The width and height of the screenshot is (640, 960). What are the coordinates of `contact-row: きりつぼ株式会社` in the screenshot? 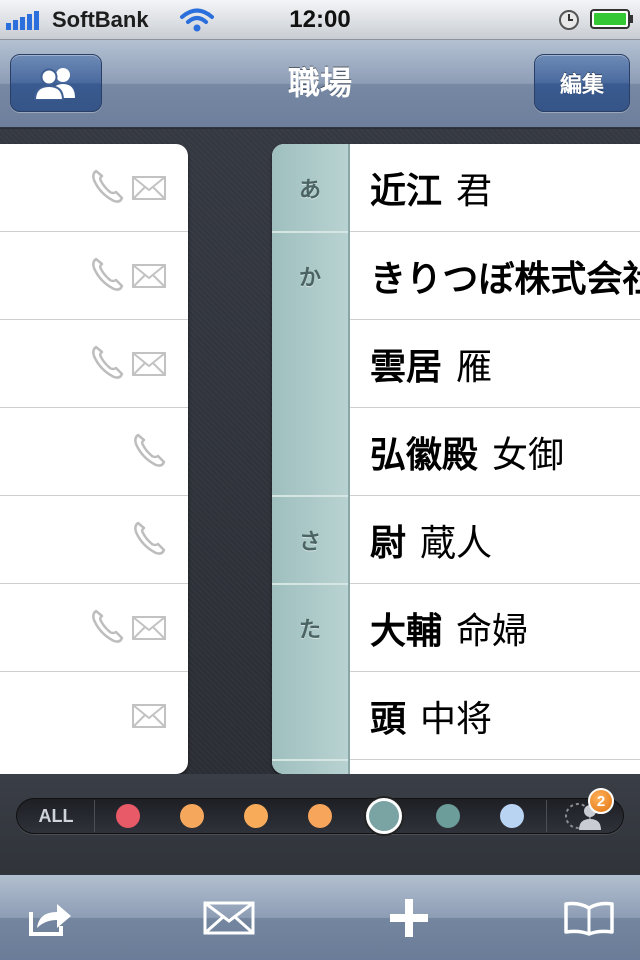 It's located at (495, 276).